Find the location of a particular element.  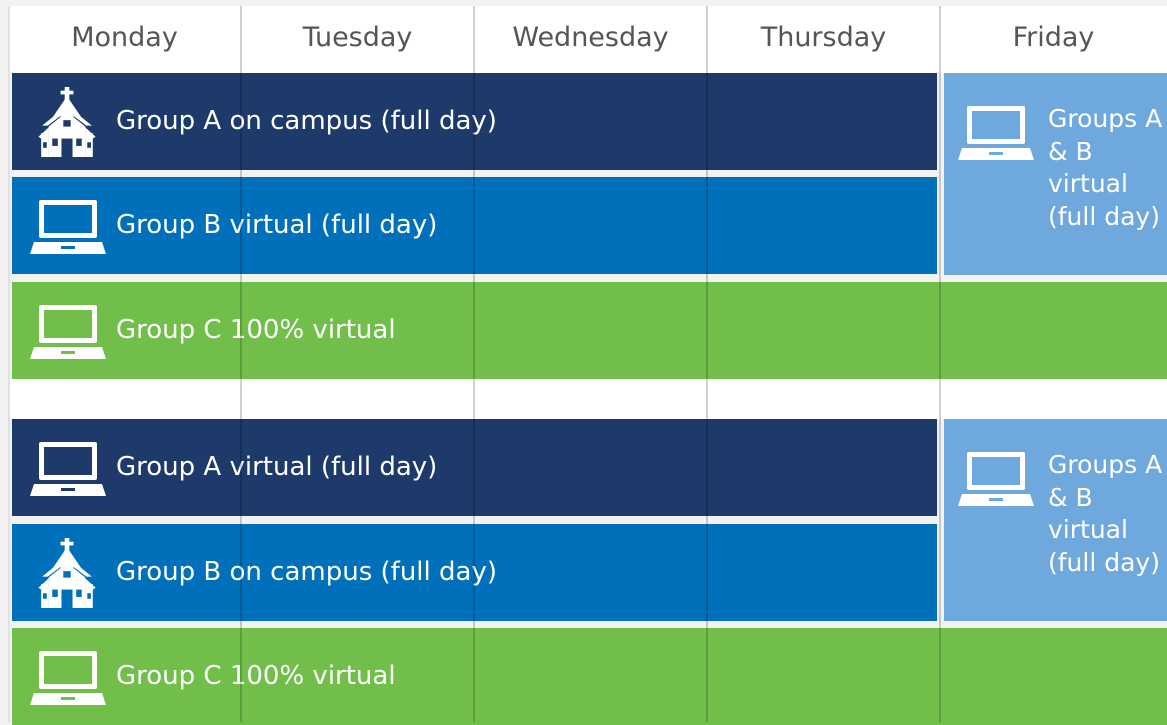

schedule1-group-c-bar: Group C 100% virtual is located at coordinates (589, 330).